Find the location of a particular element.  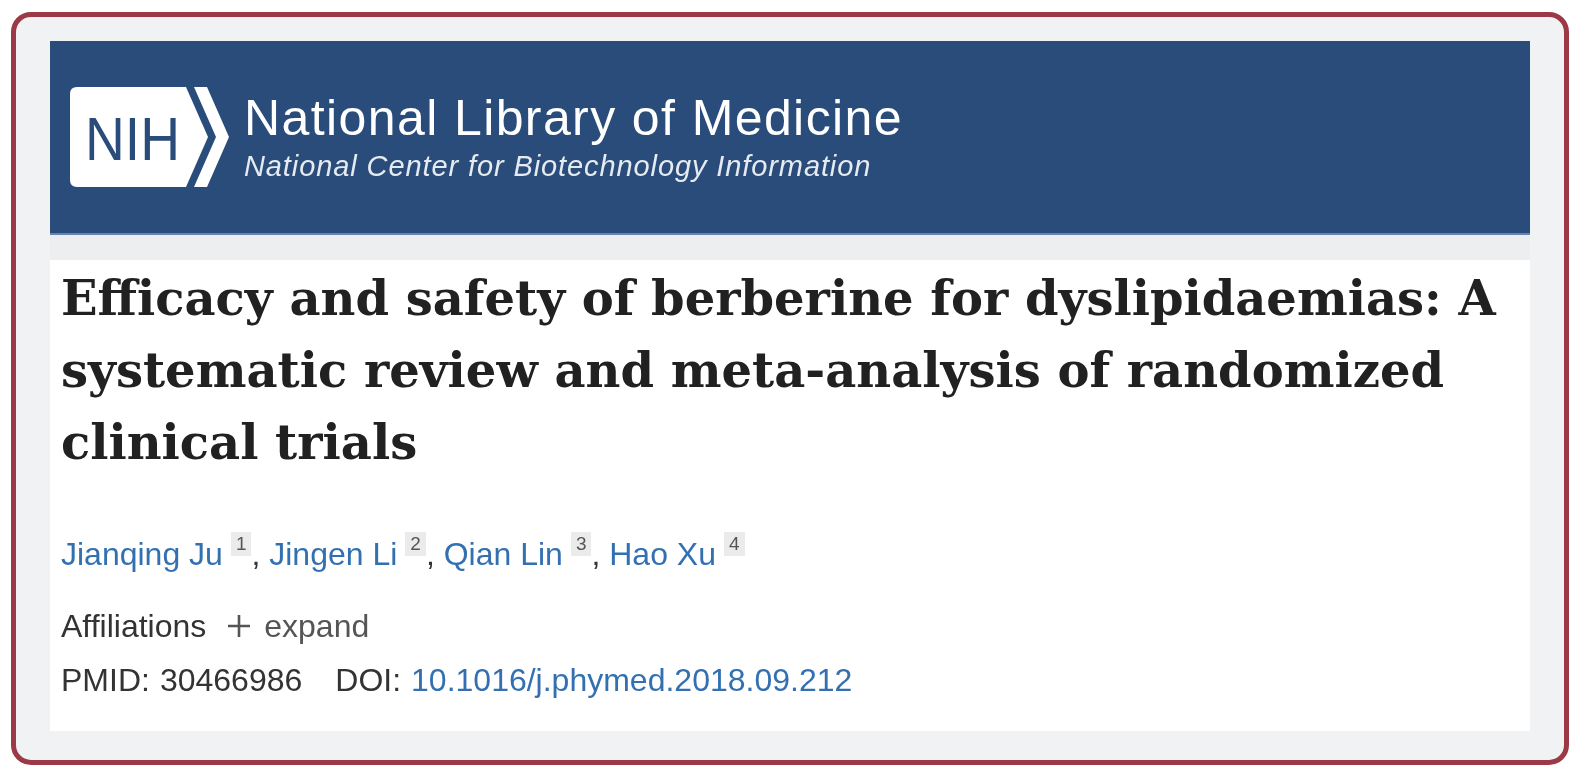

author-link: Hao Xu is located at coordinates (662, 554).